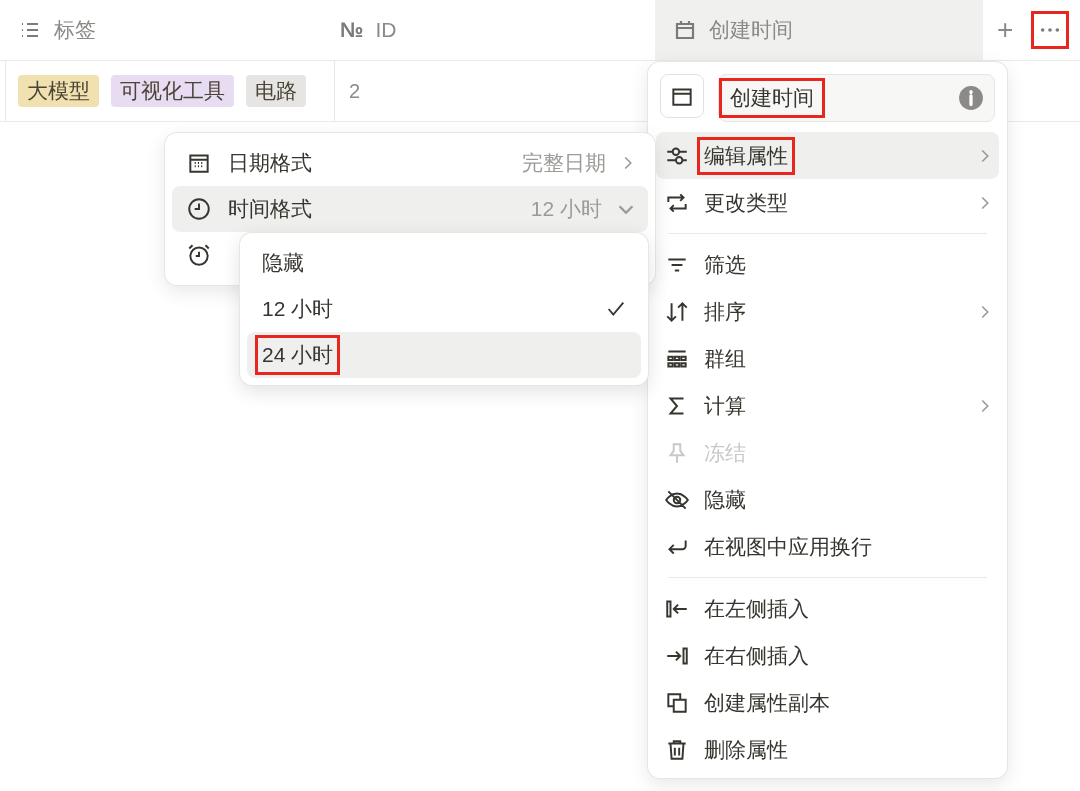 This screenshot has width=1080, height=791. What do you see at coordinates (58, 91) in the screenshot?
I see `tag: 大模型` at bounding box center [58, 91].